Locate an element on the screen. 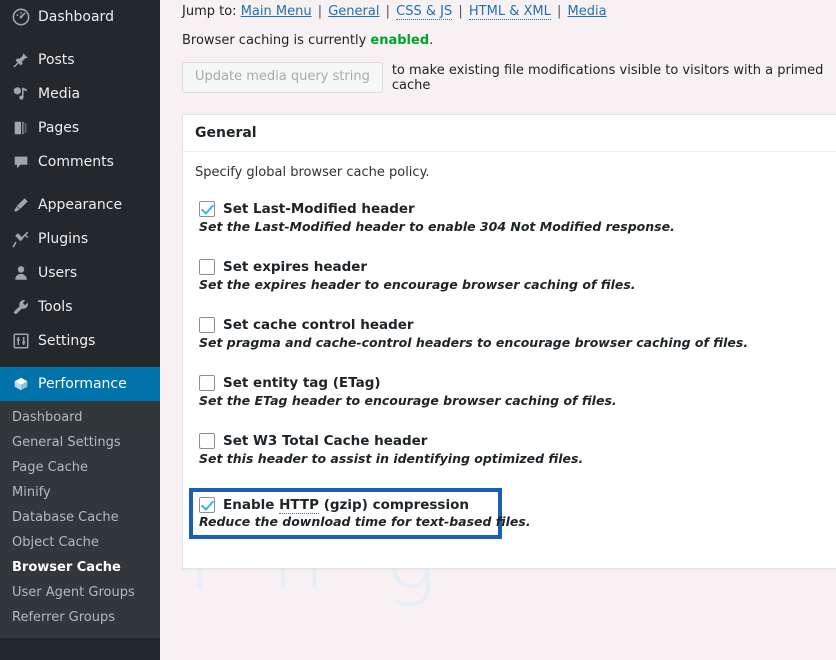  submenu-item-database-cache: Database Cache is located at coordinates (80, 517).